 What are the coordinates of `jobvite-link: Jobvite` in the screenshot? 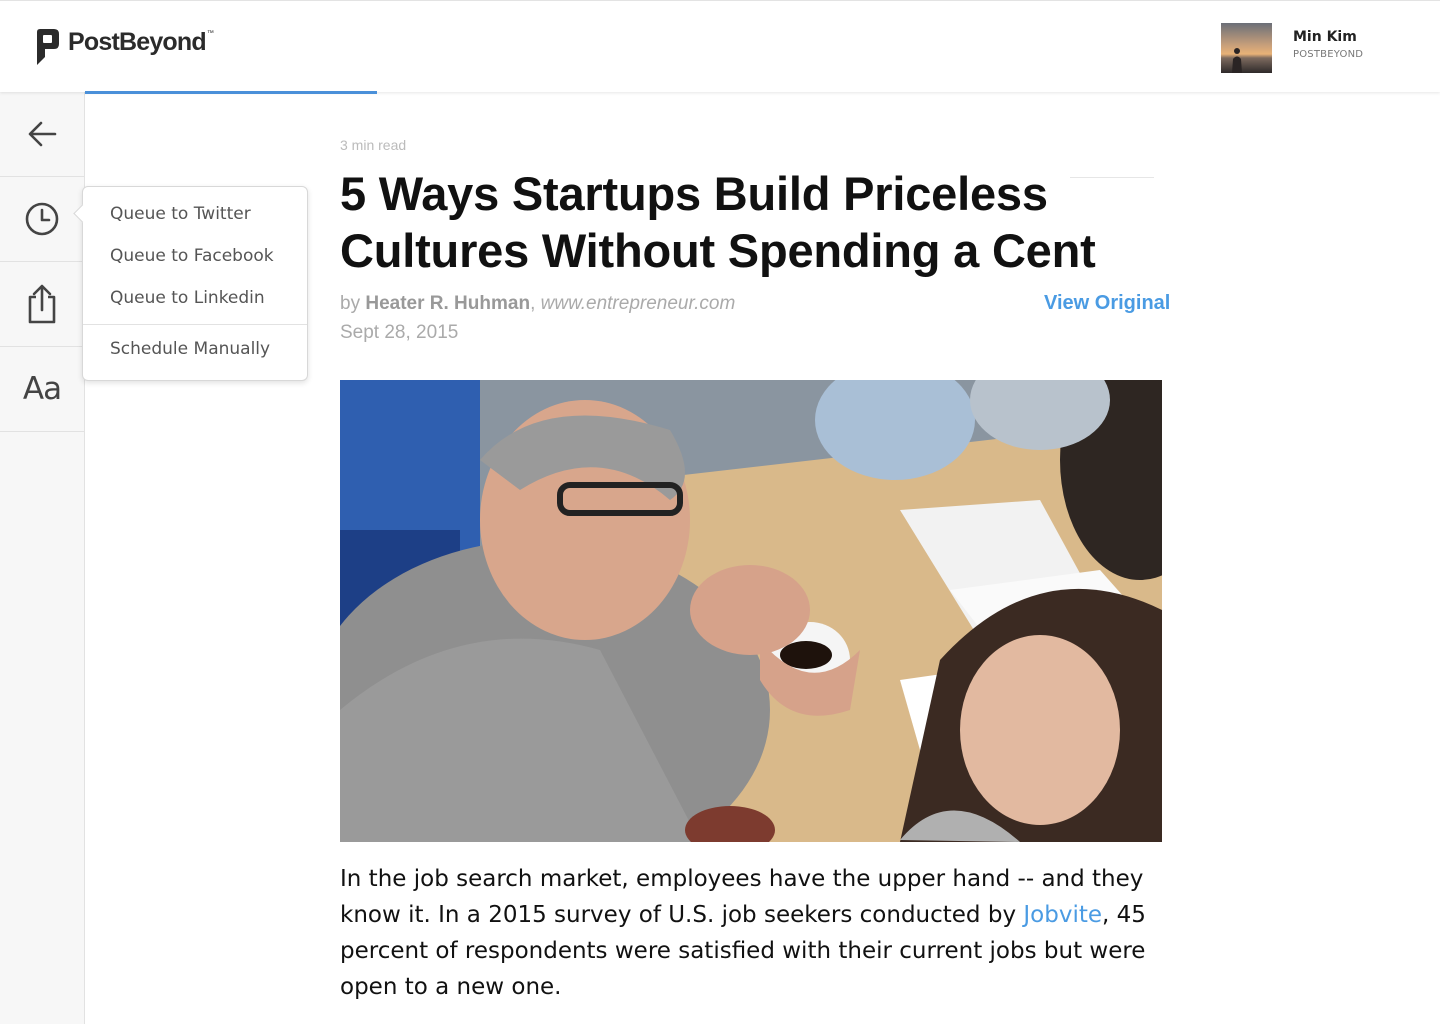 It's located at (1062, 915).